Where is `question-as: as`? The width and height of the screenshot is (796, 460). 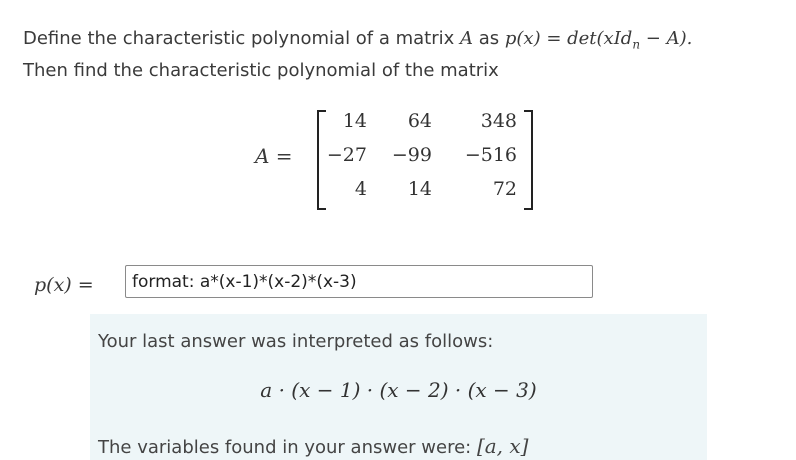
question-as: as is located at coordinates (489, 38).